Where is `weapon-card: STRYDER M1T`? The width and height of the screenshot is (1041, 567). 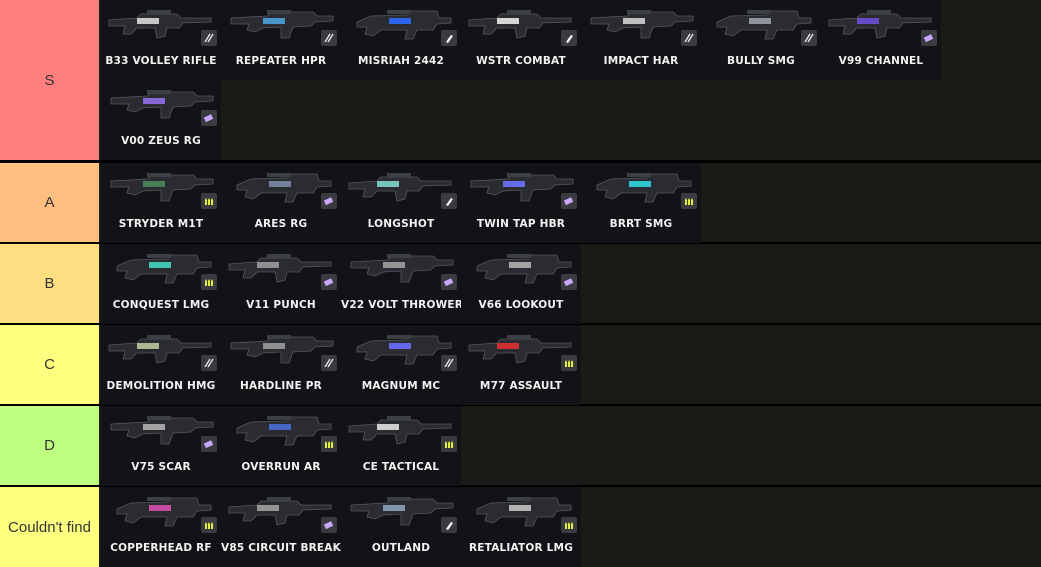 weapon-card: STRYDER M1T is located at coordinates (161, 203).